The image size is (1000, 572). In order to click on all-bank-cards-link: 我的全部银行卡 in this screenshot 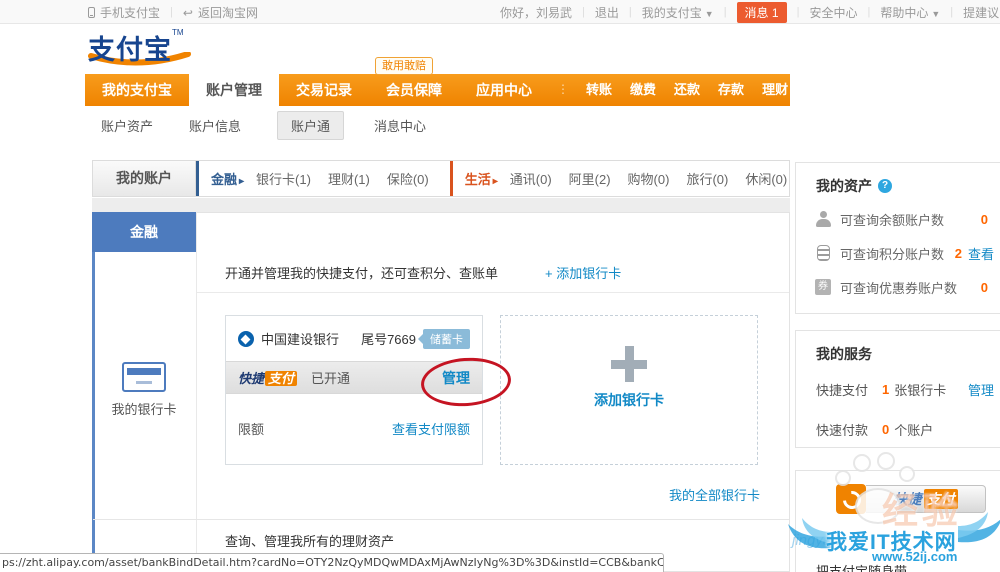, I will do `click(680, 494)`.